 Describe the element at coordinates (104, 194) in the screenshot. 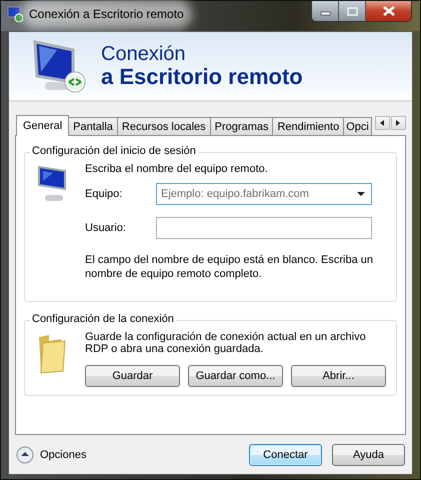

I see `field-label: Equipo:` at that location.